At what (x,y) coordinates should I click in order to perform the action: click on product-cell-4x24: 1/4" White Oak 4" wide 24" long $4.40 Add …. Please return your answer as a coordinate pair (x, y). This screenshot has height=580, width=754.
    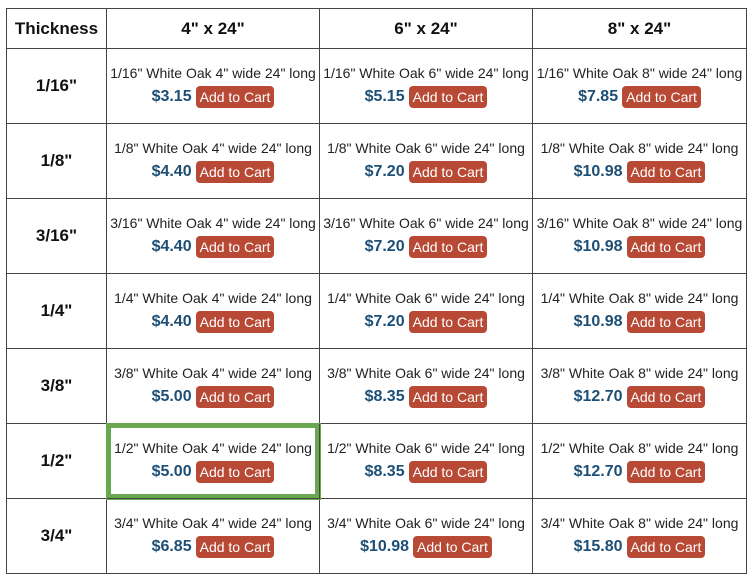
    Looking at the image, I should click on (213, 311).